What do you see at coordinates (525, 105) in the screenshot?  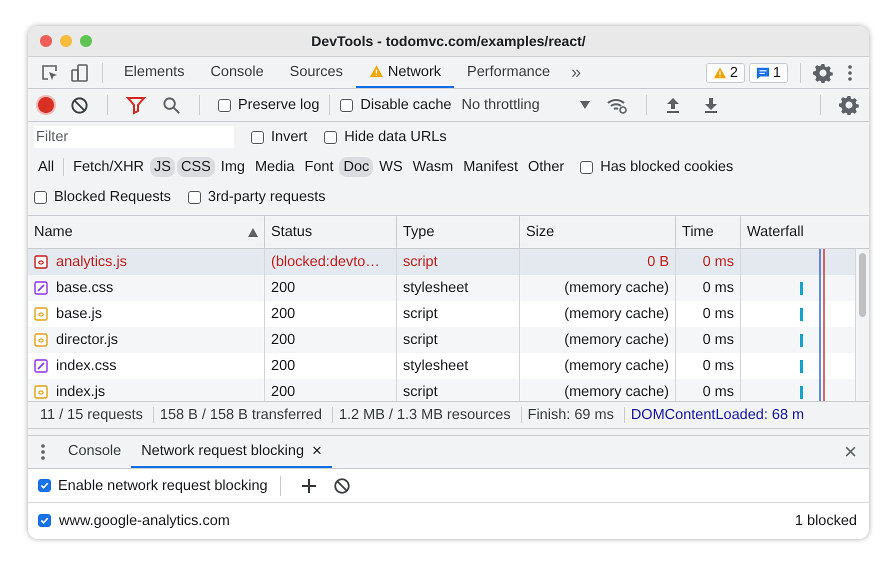 I see `throttling-dropdown: No throttling` at bounding box center [525, 105].